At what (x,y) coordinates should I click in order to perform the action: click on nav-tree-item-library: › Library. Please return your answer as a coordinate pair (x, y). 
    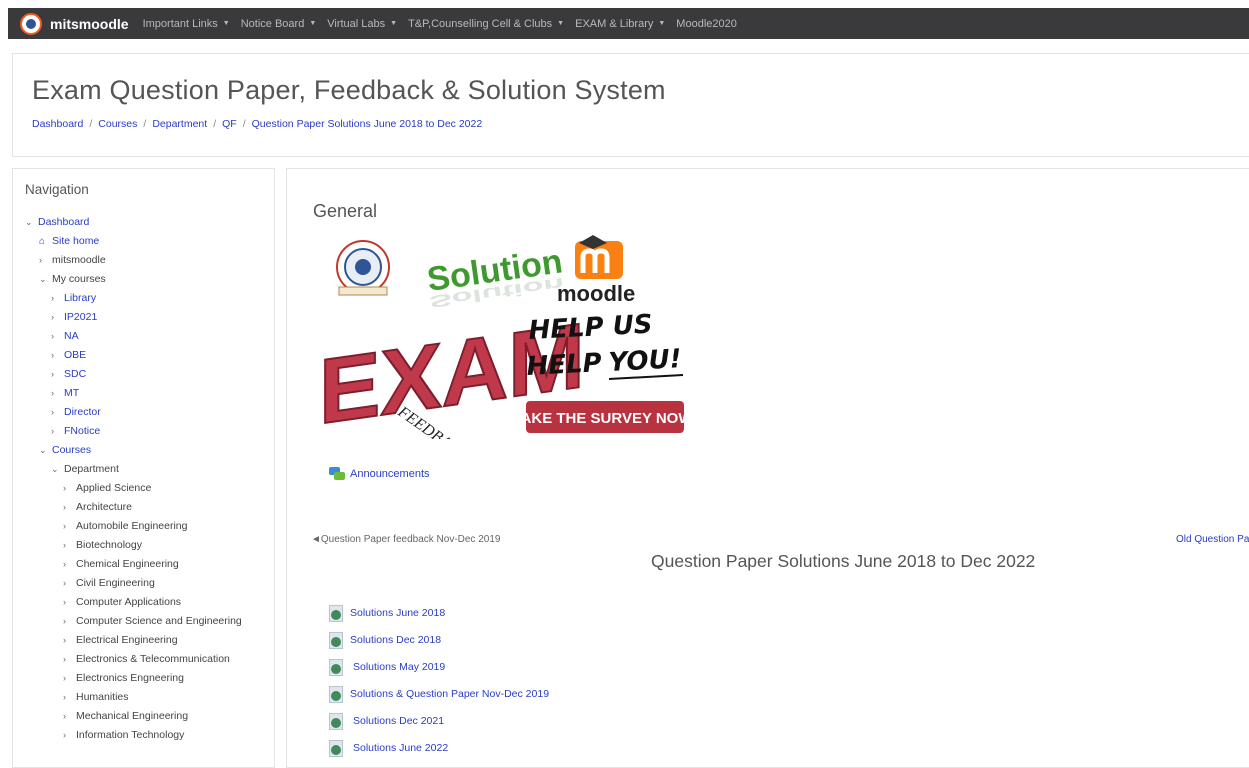
    Looking at the image, I should click on (133, 298).